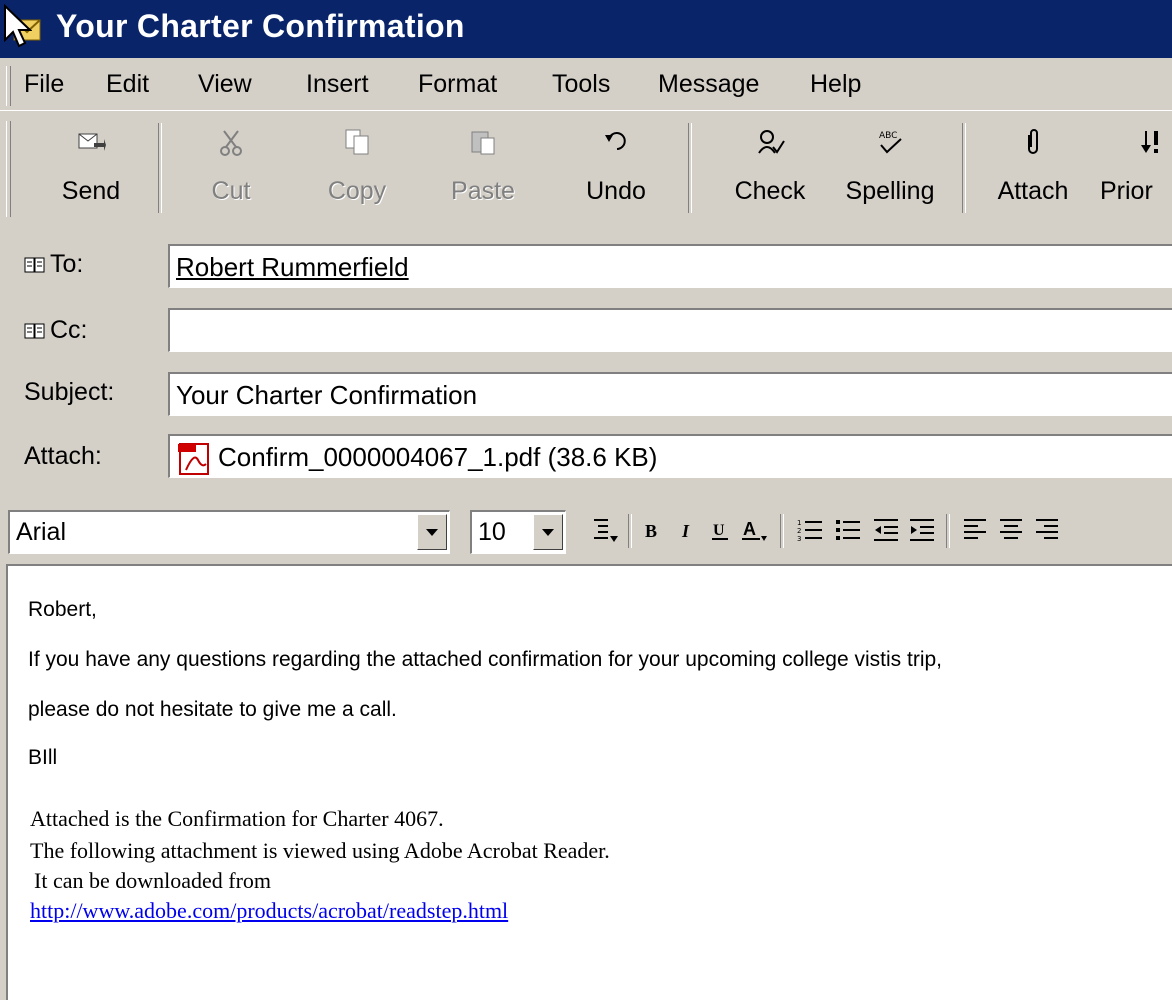 The image size is (1172, 1000). Describe the element at coordinates (229, 532) in the screenshot. I see `font-name-dropdown: Arial` at that location.